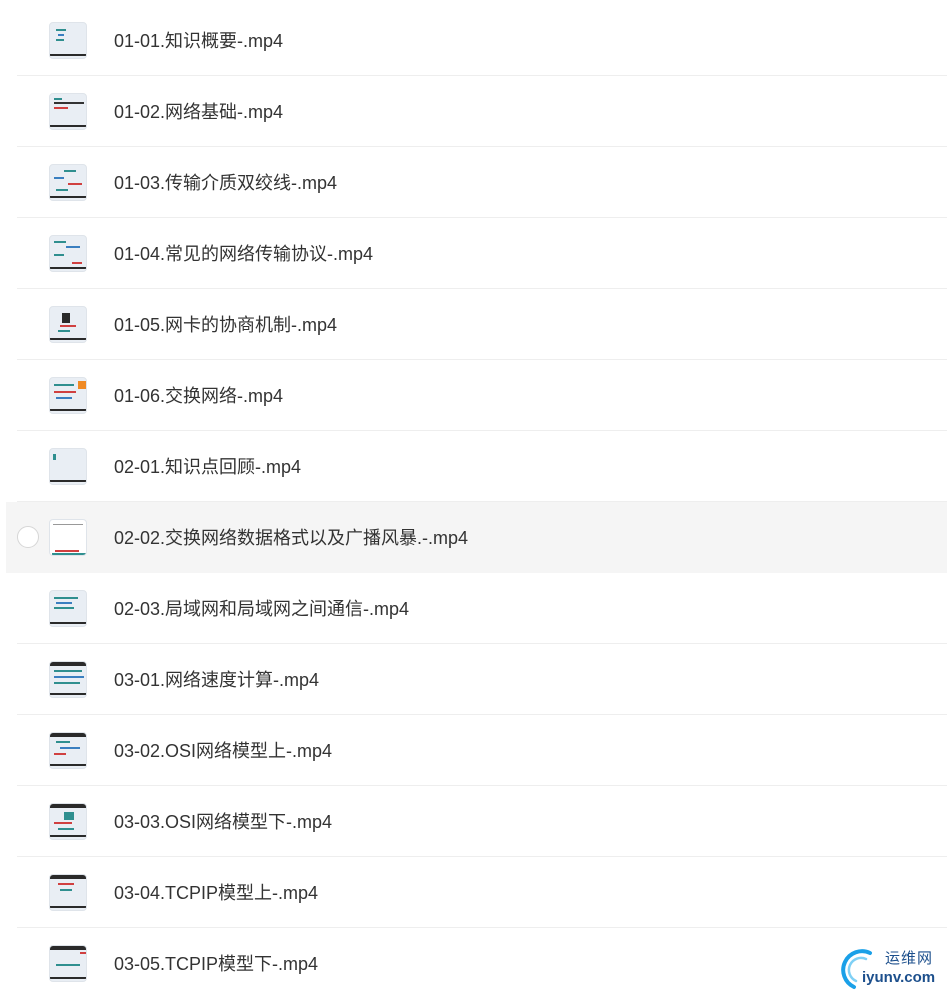 This screenshot has width=947, height=993. I want to click on file-row: 01-01.知识概要-.mp4, so click(473, 40).